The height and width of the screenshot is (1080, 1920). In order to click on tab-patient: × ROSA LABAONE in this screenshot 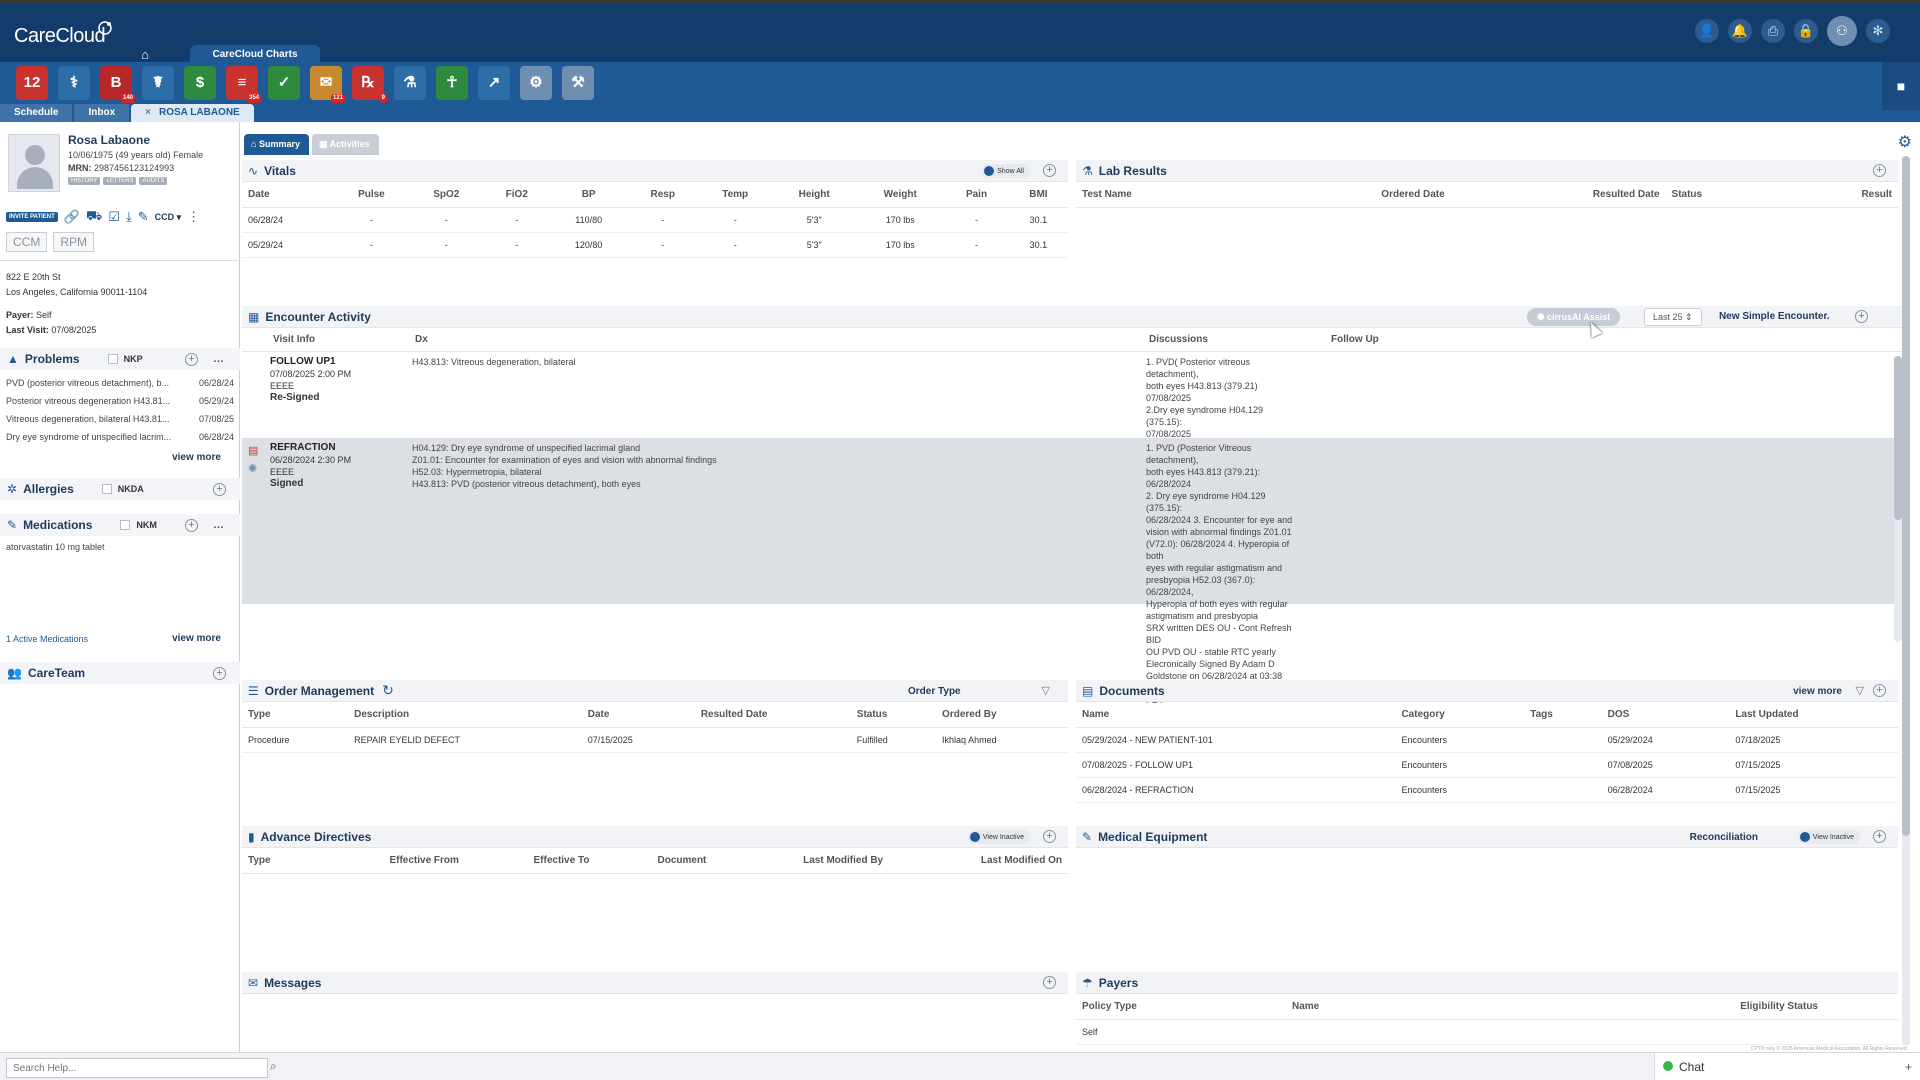, I will do `click(192, 113)`.